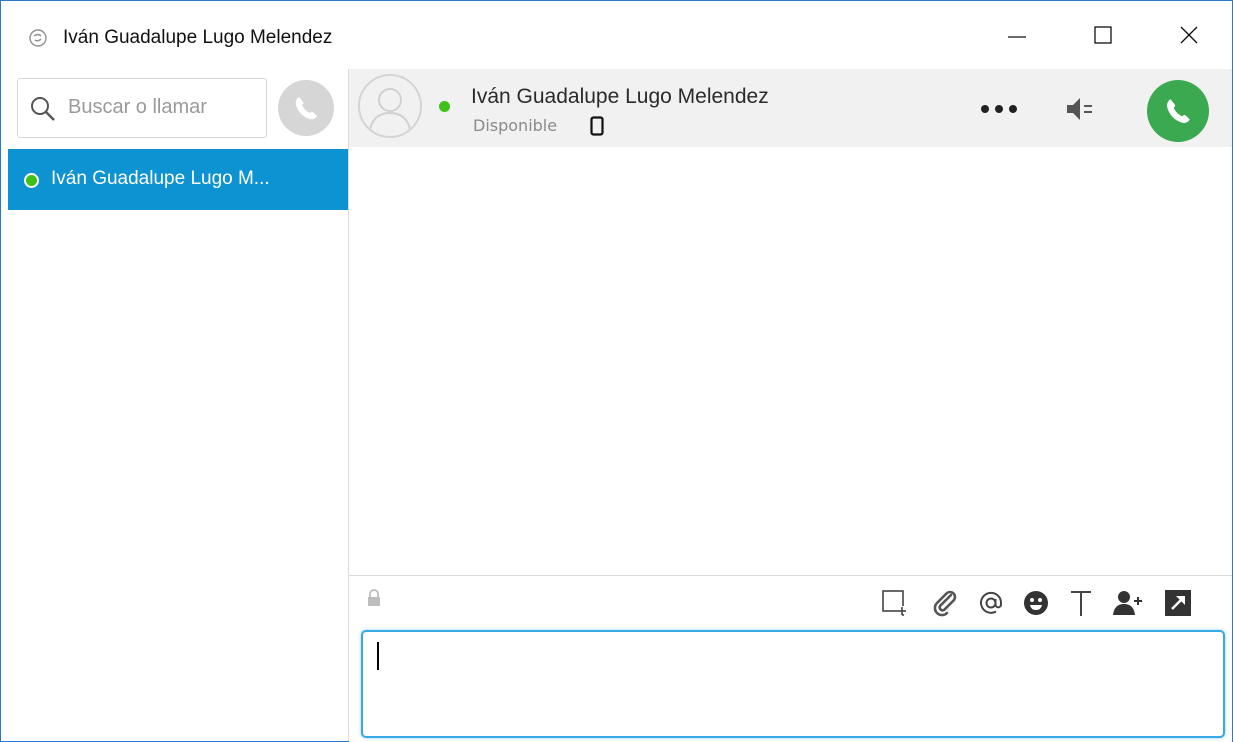 This screenshot has width=1233, height=742. Describe the element at coordinates (620, 97) in the screenshot. I see `conversation-contact-name: Iván Guadalupe Lugo Melendez` at that location.